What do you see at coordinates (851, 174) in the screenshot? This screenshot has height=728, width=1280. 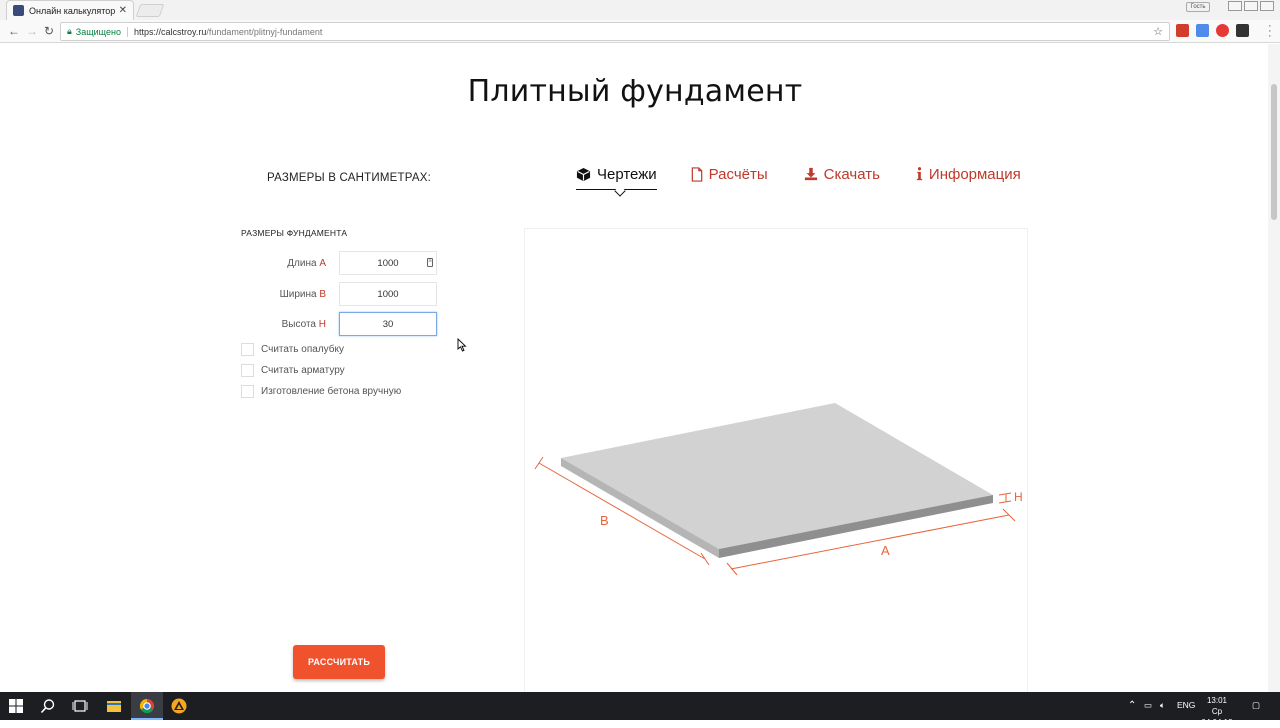 I see `tab-download-label: Скачать` at bounding box center [851, 174].